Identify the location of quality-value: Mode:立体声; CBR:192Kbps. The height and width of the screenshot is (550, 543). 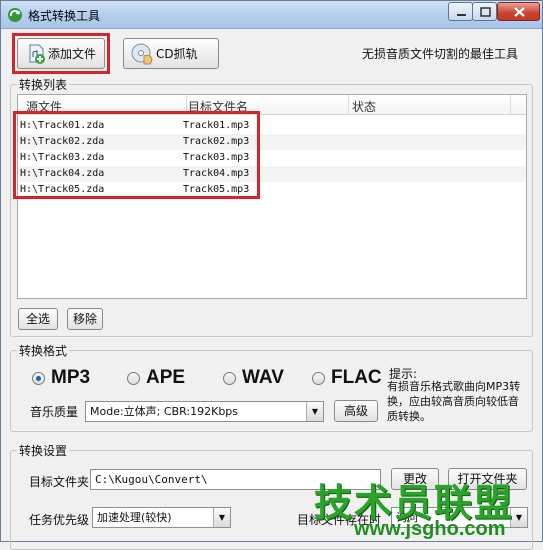
(164, 411).